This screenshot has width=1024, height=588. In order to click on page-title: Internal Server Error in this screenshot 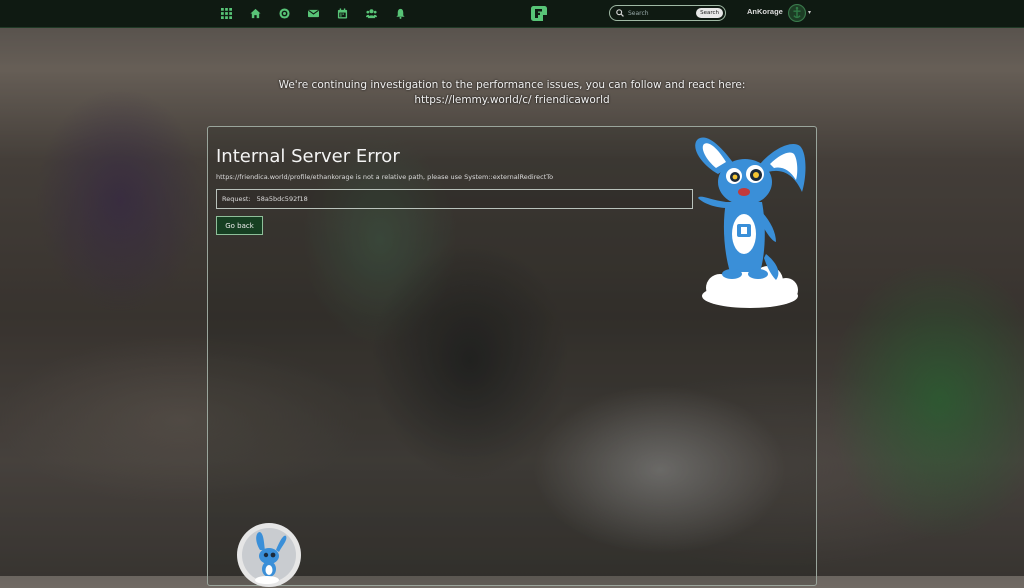, I will do `click(308, 156)`.